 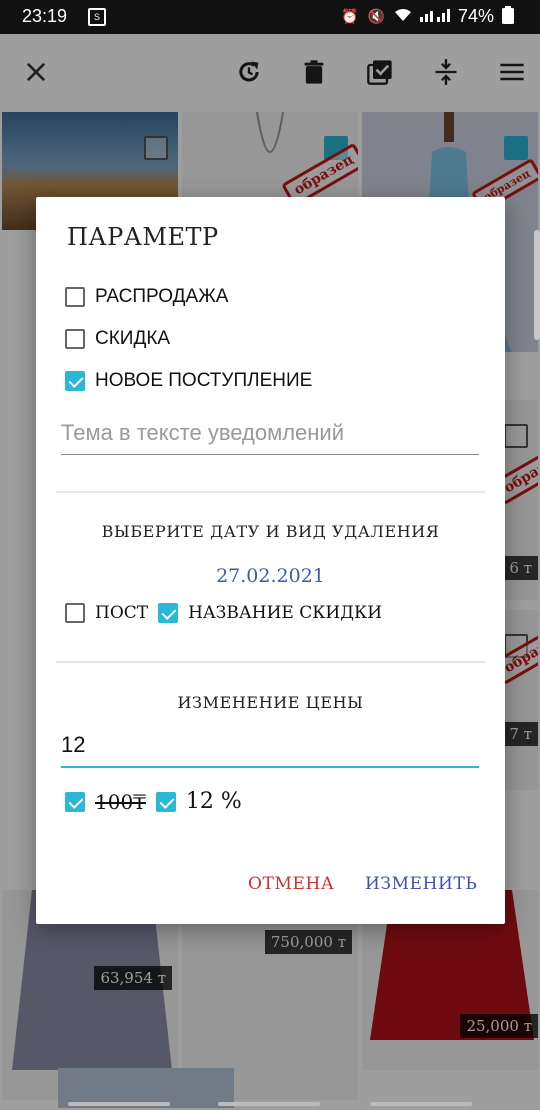 What do you see at coordinates (508, 16) in the screenshot?
I see `battery-icon` at bounding box center [508, 16].